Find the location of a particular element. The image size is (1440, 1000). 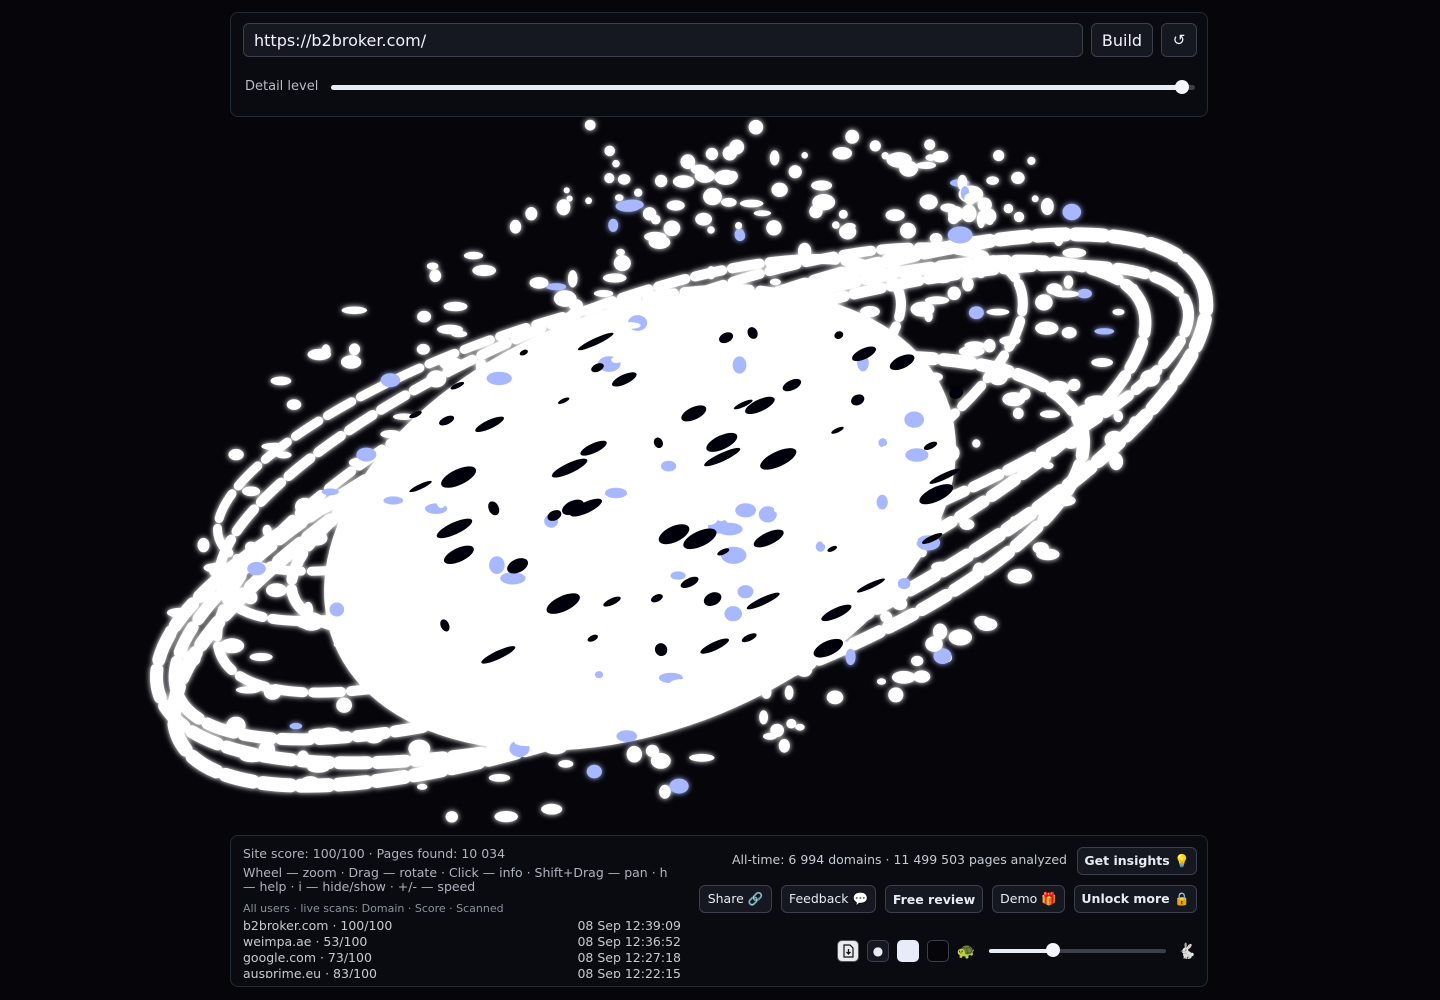

share-button: Share 🔗 is located at coordinates (735, 899).